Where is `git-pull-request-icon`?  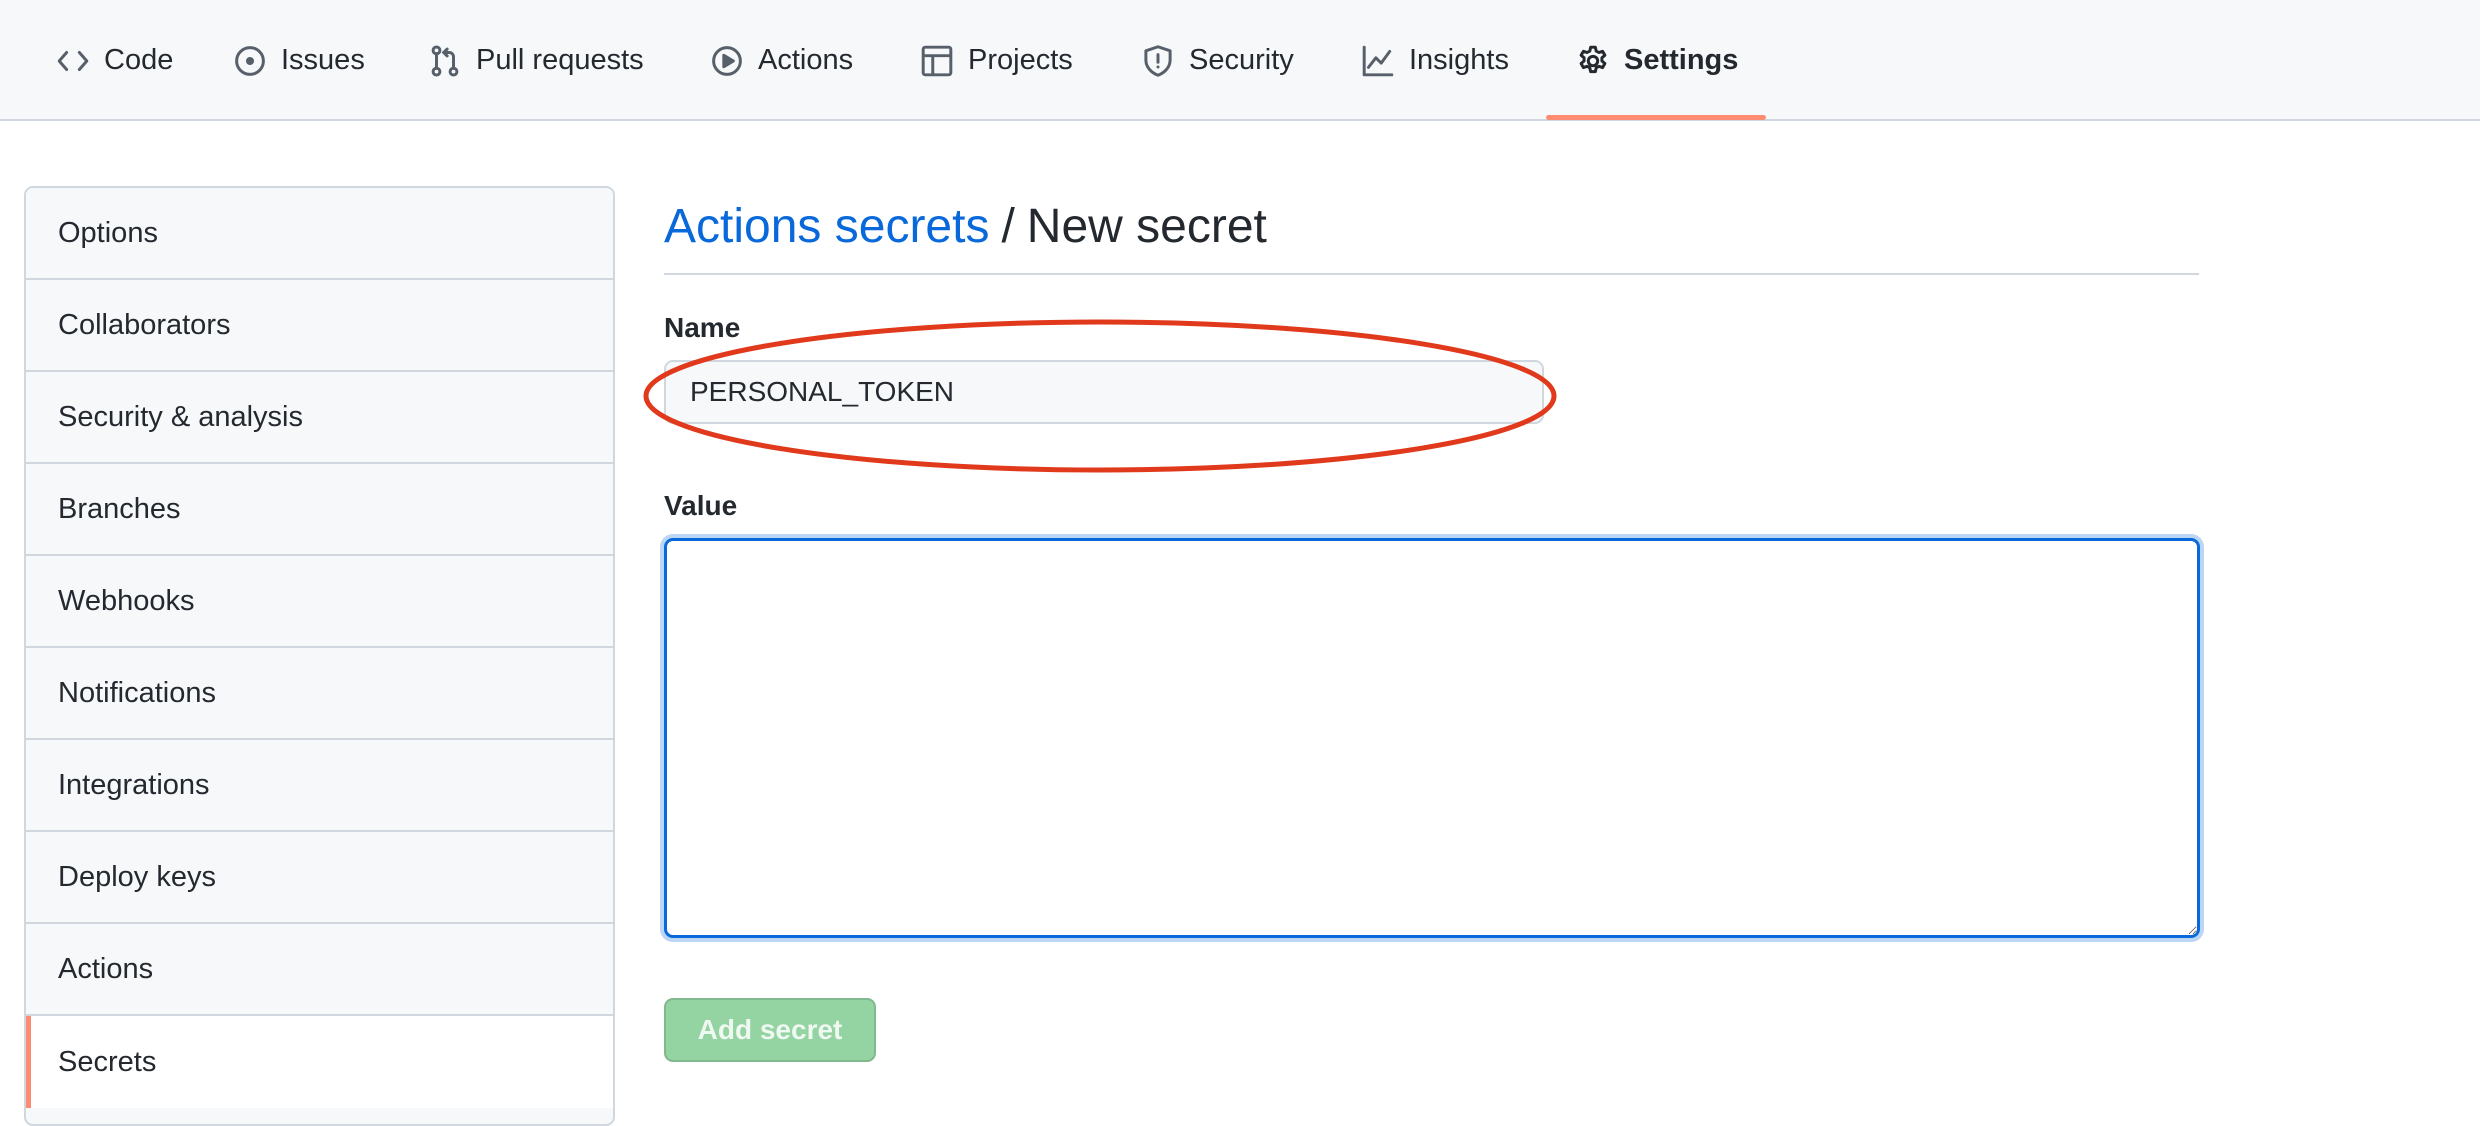 git-pull-request-icon is located at coordinates (445, 61).